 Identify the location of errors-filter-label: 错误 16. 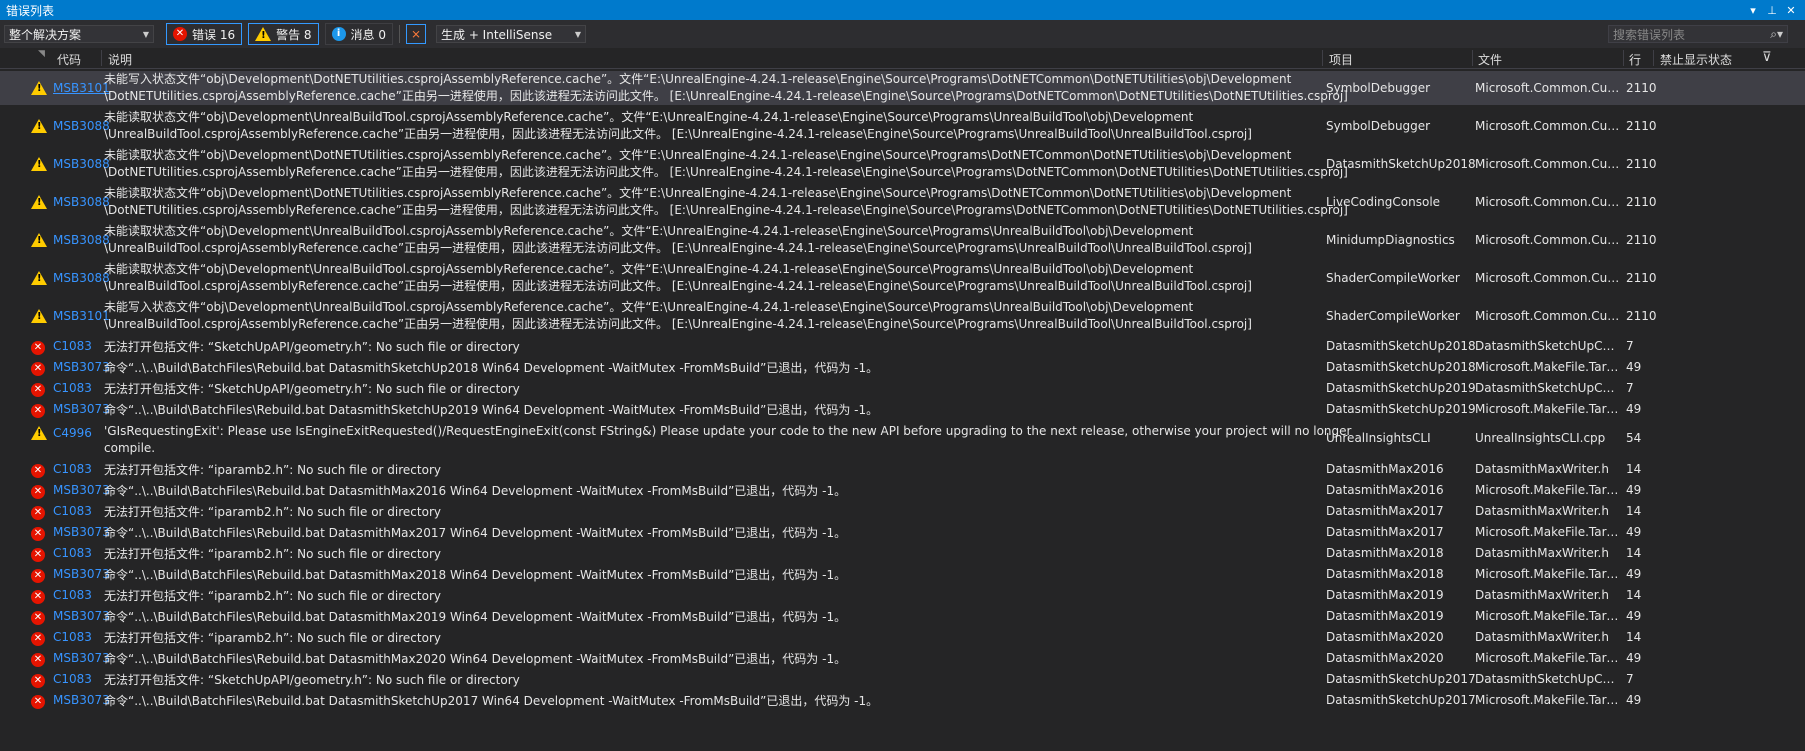
(214, 34).